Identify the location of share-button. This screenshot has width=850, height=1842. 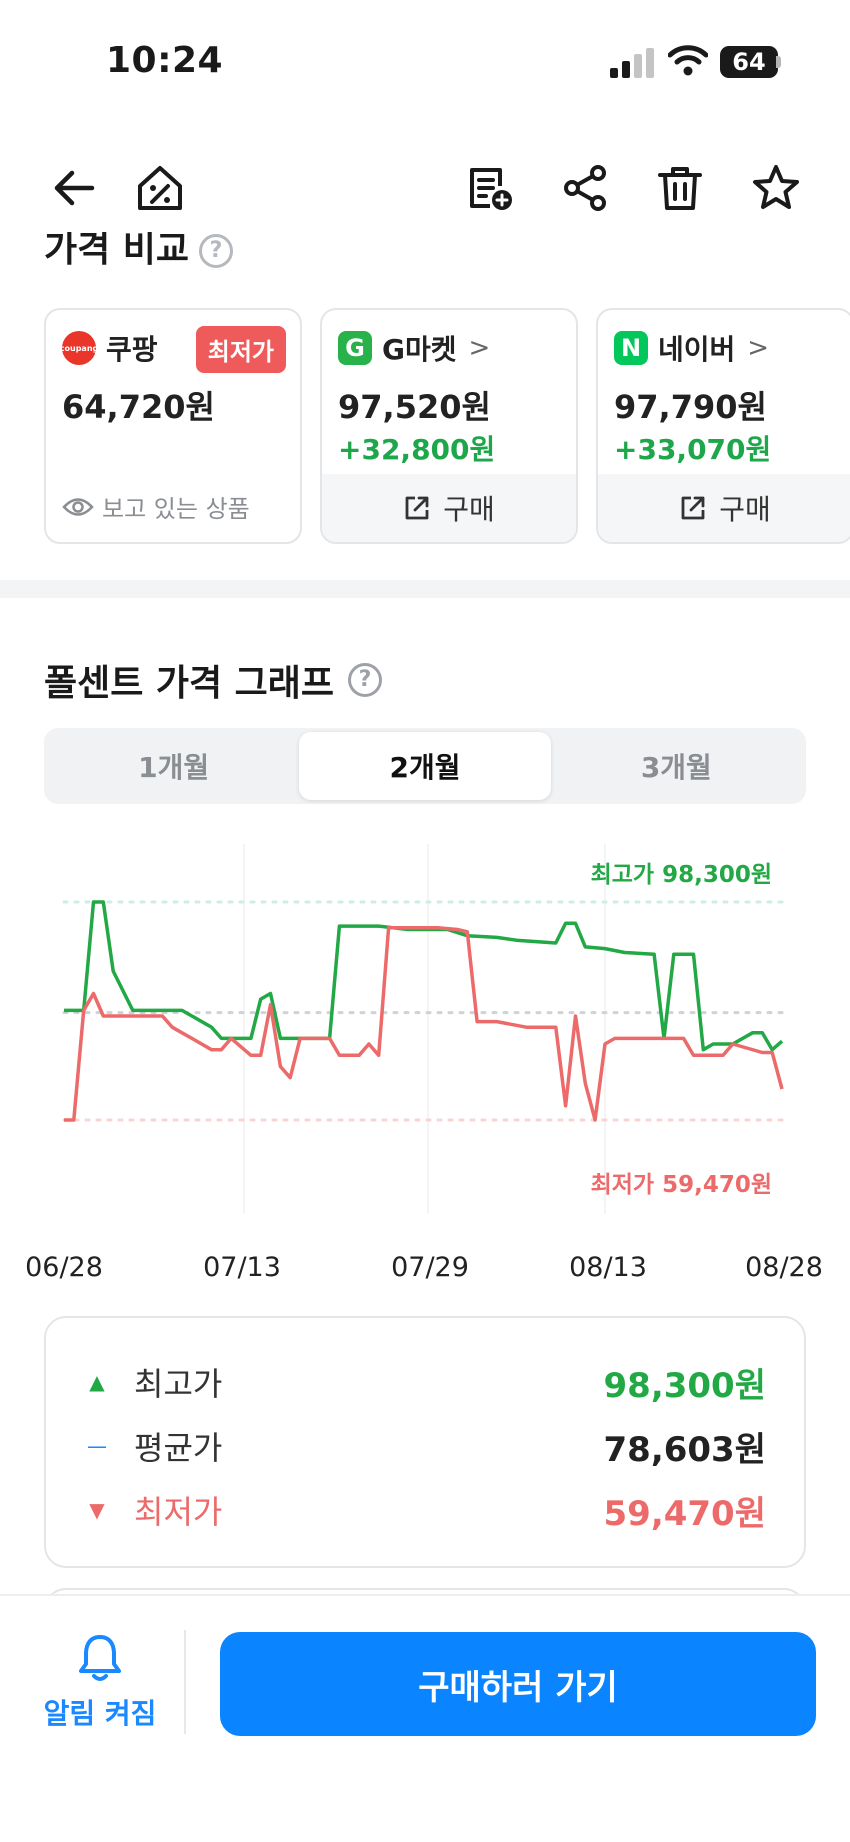
(586, 188).